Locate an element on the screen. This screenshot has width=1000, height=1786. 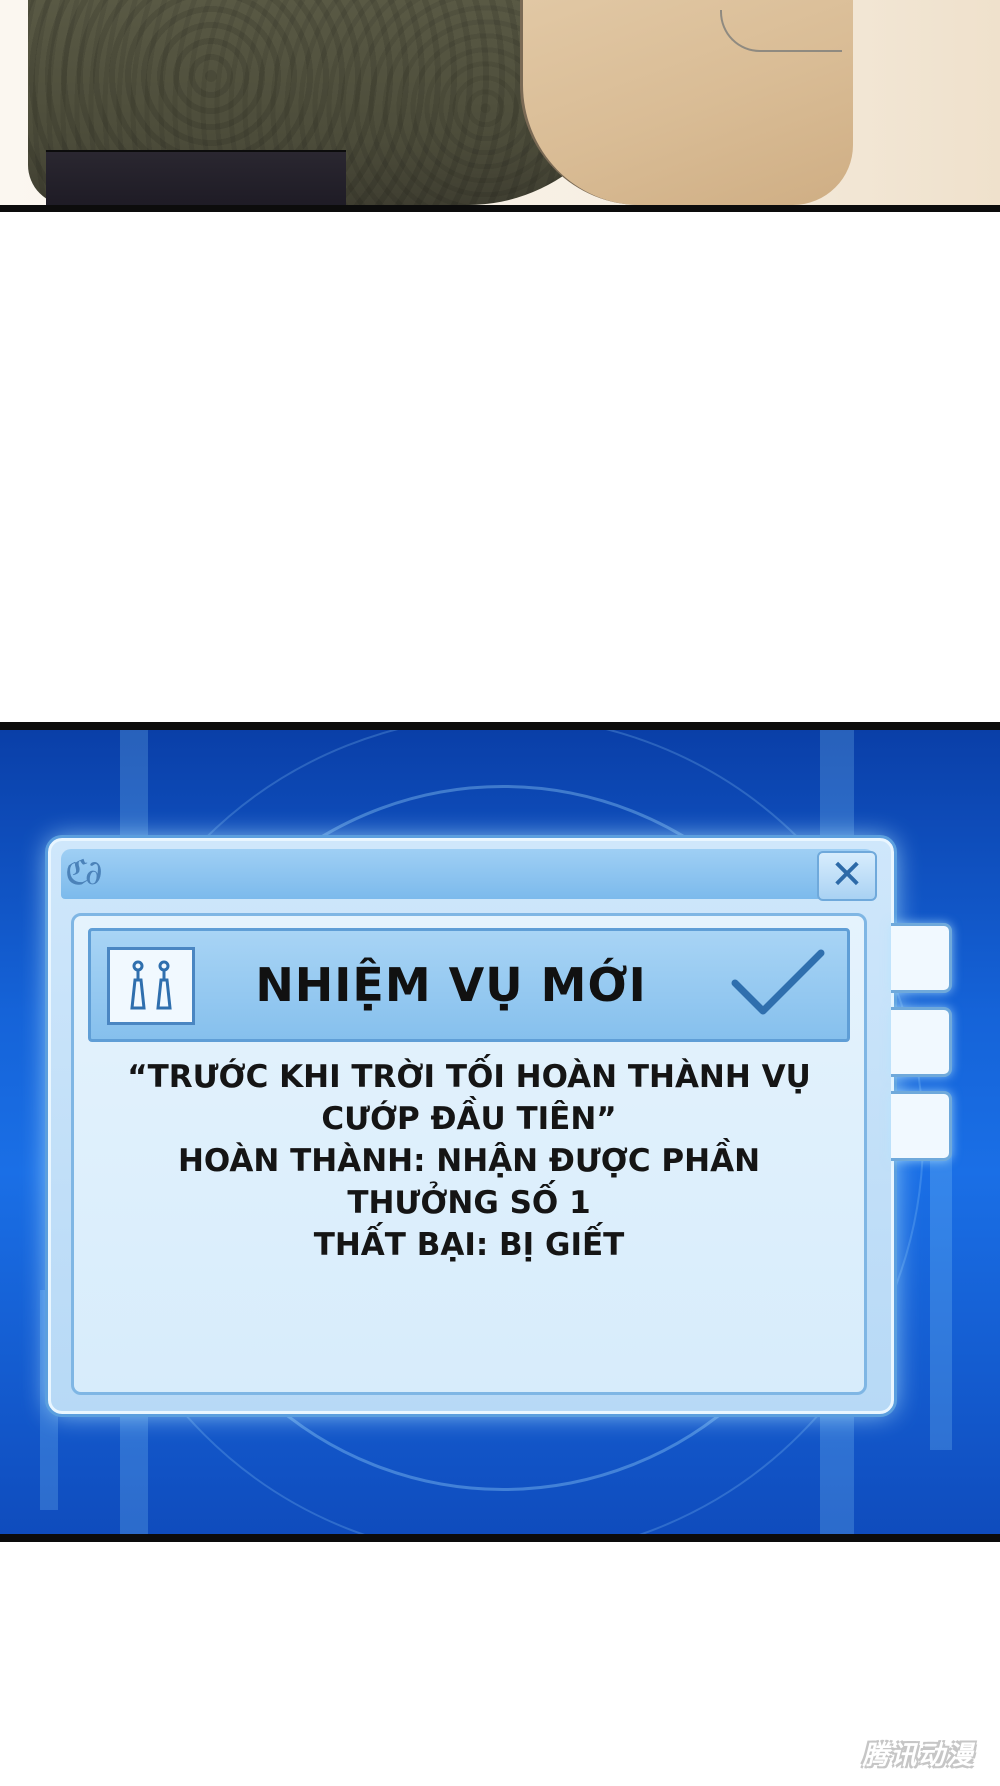
quest-reward-line: HOÀN THÀNH: NHẬN ĐƯỢC PHẦN is located at coordinates (469, 1161).